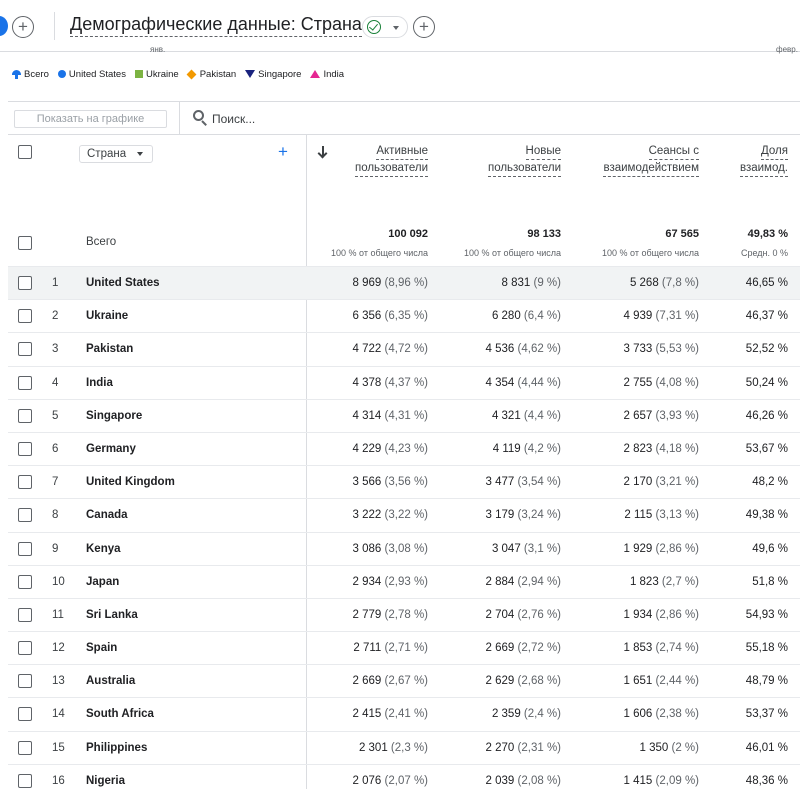  I want to click on new-users-cell: 2 629 (2,68 %), so click(523, 681).